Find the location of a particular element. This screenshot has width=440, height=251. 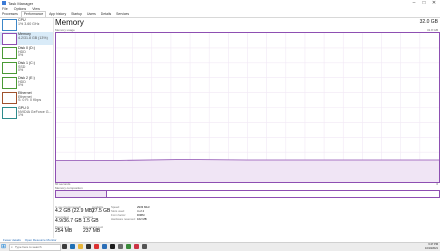

ethernet-thumbnail is located at coordinates (9, 98).